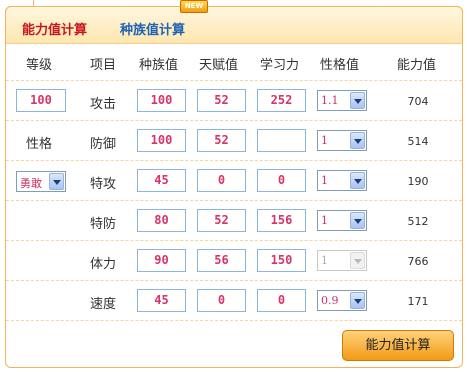 The width and height of the screenshot is (467, 372). I want to click on result-value: 514, so click(418, 141).